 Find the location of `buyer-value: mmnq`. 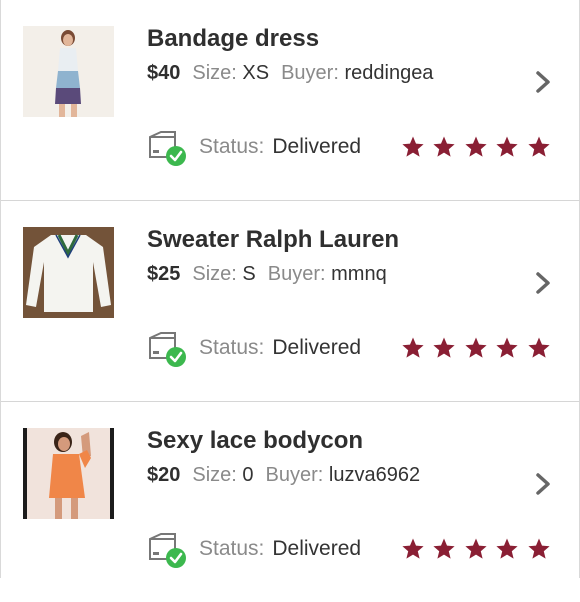

buyer-value: mmnq is located at coordinates (359, 274).